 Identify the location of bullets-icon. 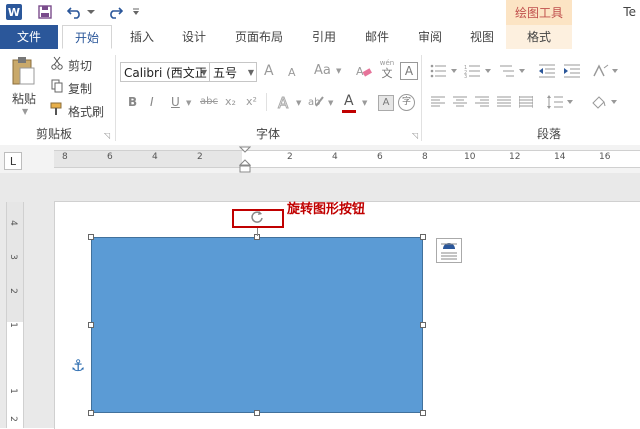
(444, 71).